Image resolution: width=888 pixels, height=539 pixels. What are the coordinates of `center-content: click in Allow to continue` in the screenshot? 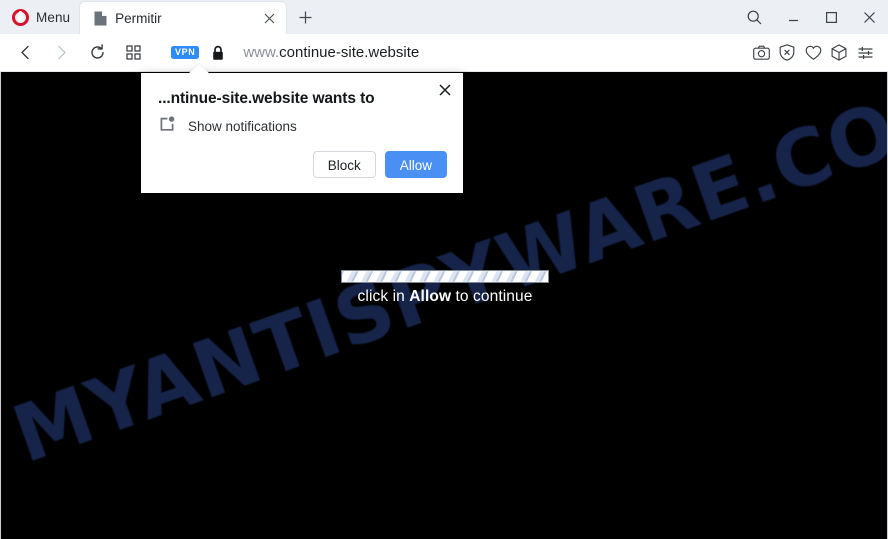 It's located at (444, 288).